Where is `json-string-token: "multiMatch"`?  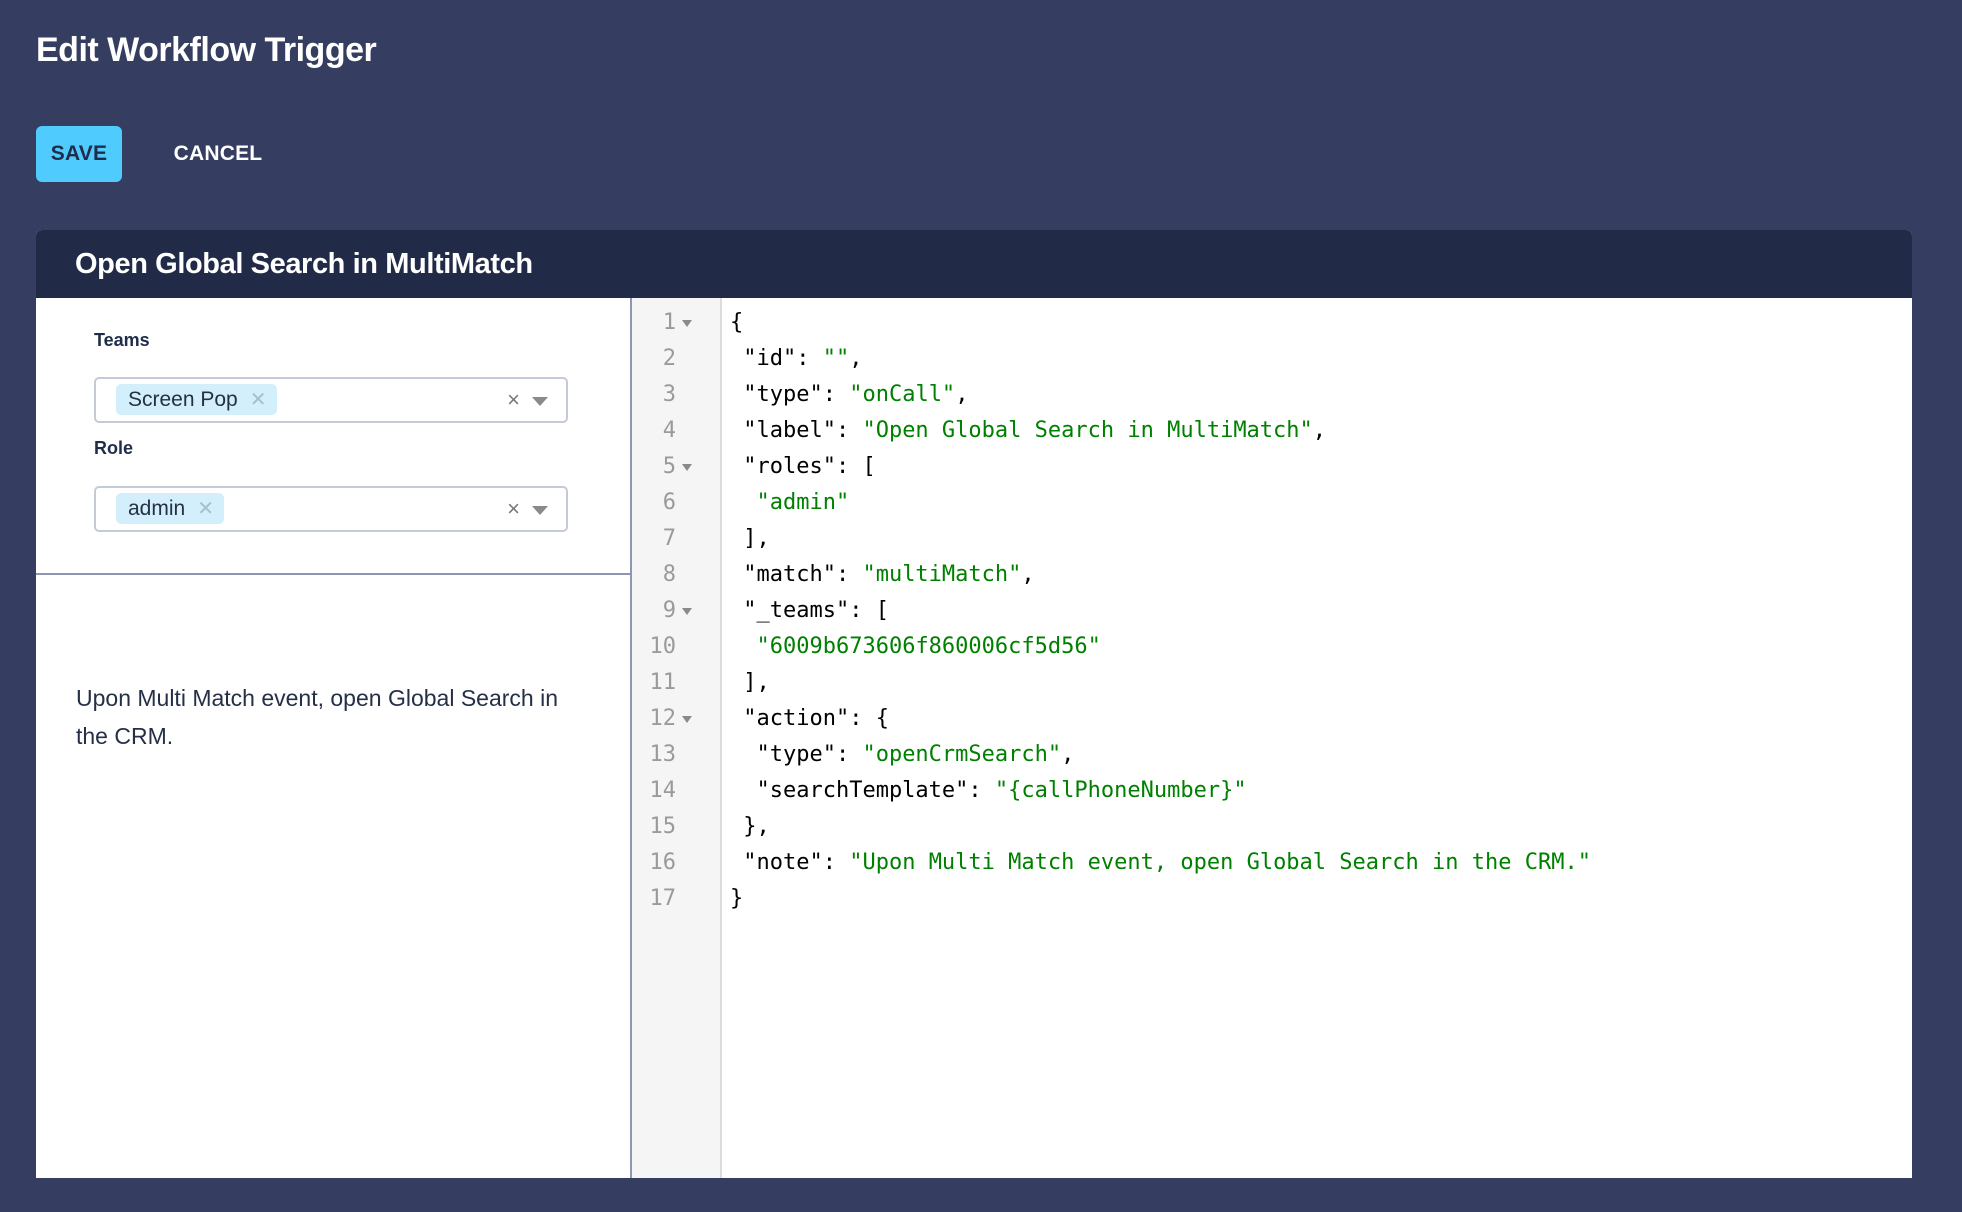 json-string-token: "multiMatch" is located at coordinates (942, 574).